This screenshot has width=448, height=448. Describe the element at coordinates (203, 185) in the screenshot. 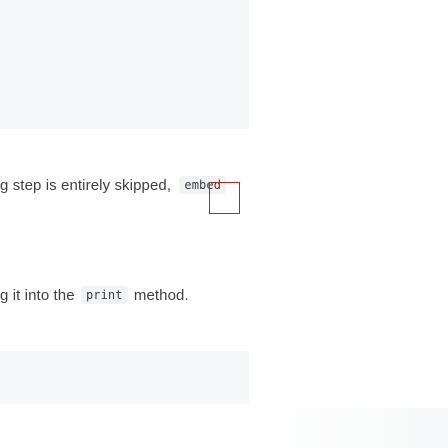

I see `inline-code-embed: embed` at that location.